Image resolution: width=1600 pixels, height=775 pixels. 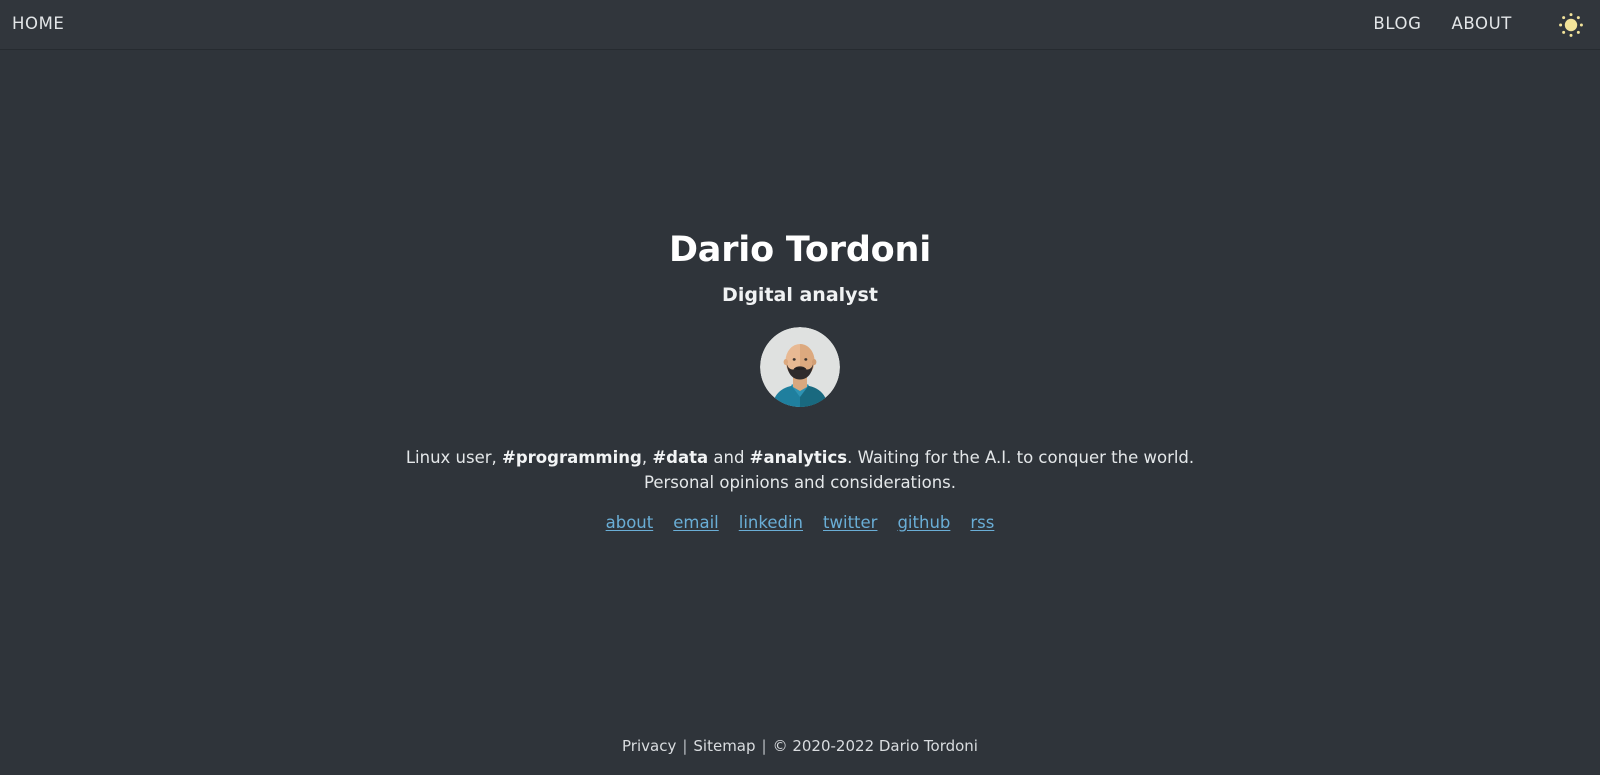 I want to click on link-twitter: twitter, so click(x=850, y=523).